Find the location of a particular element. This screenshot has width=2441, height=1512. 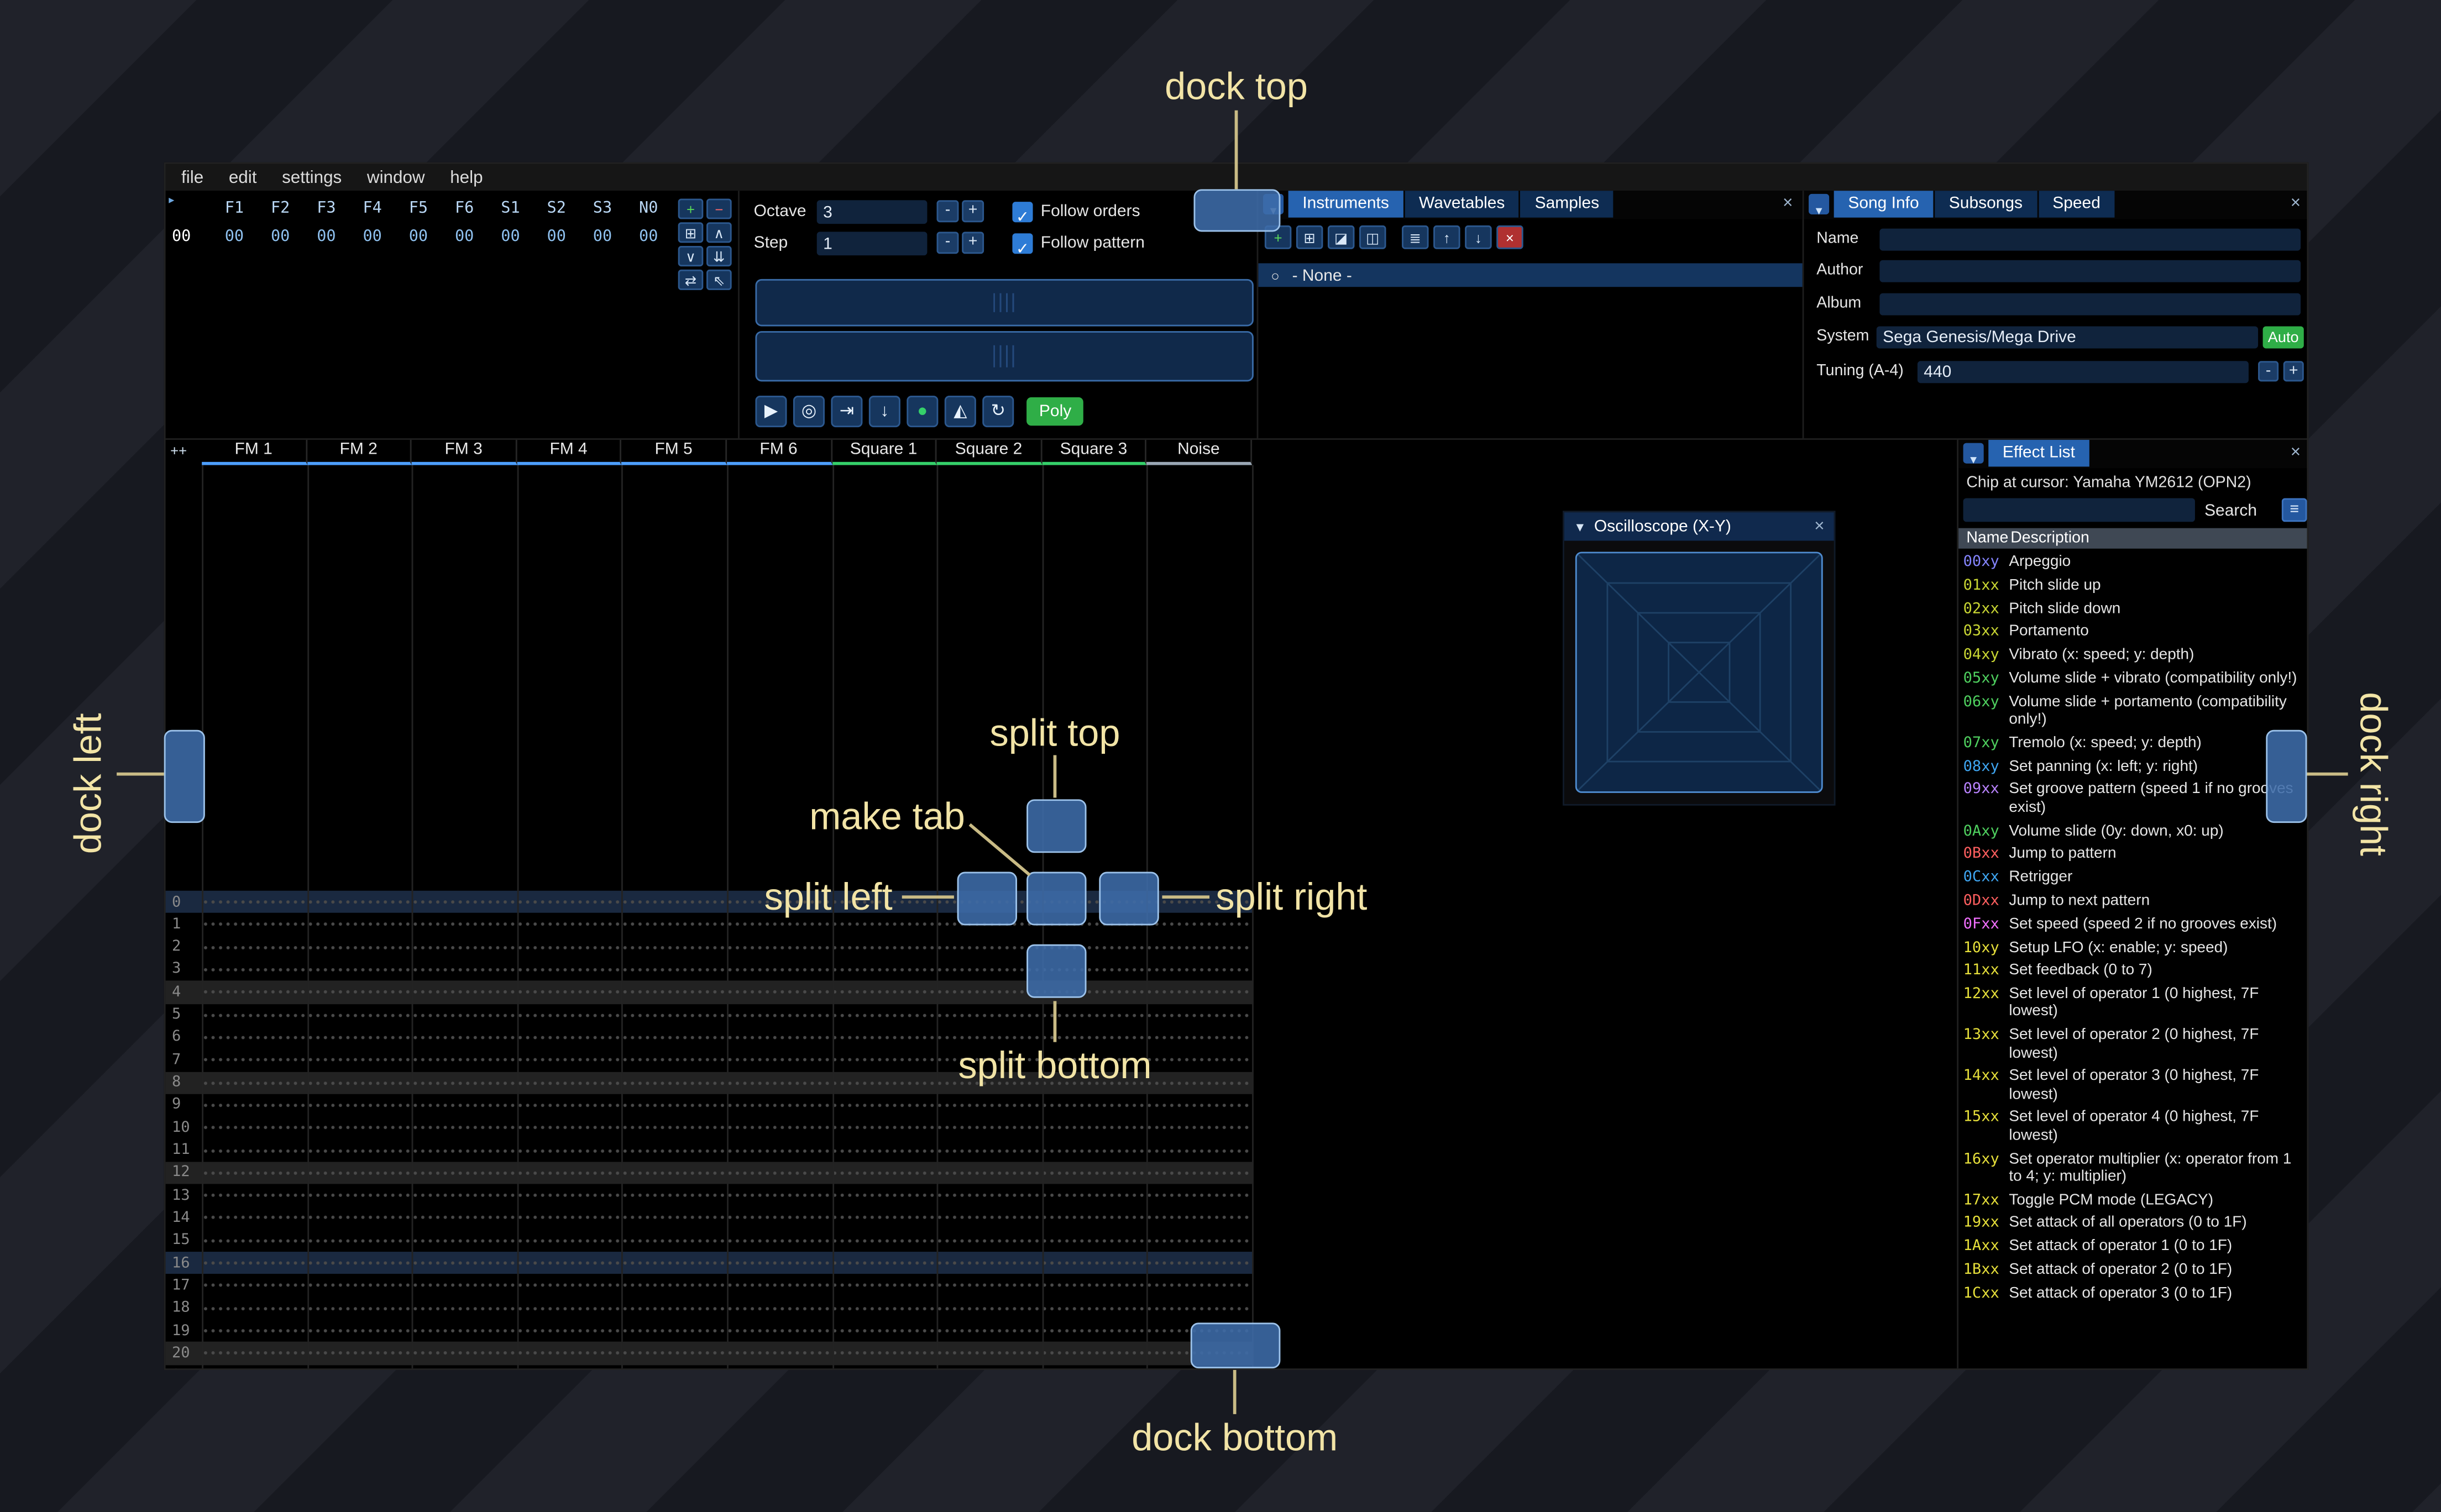

menu-item-window: window is located at coordinates (396, 178).